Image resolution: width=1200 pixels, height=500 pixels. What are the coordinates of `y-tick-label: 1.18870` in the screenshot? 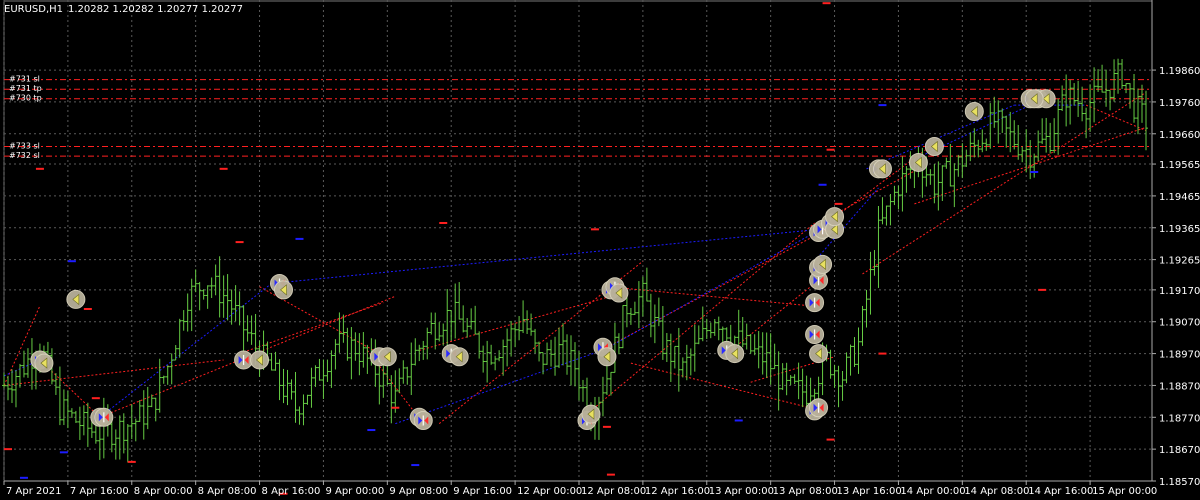 It's located at (1179, 386).